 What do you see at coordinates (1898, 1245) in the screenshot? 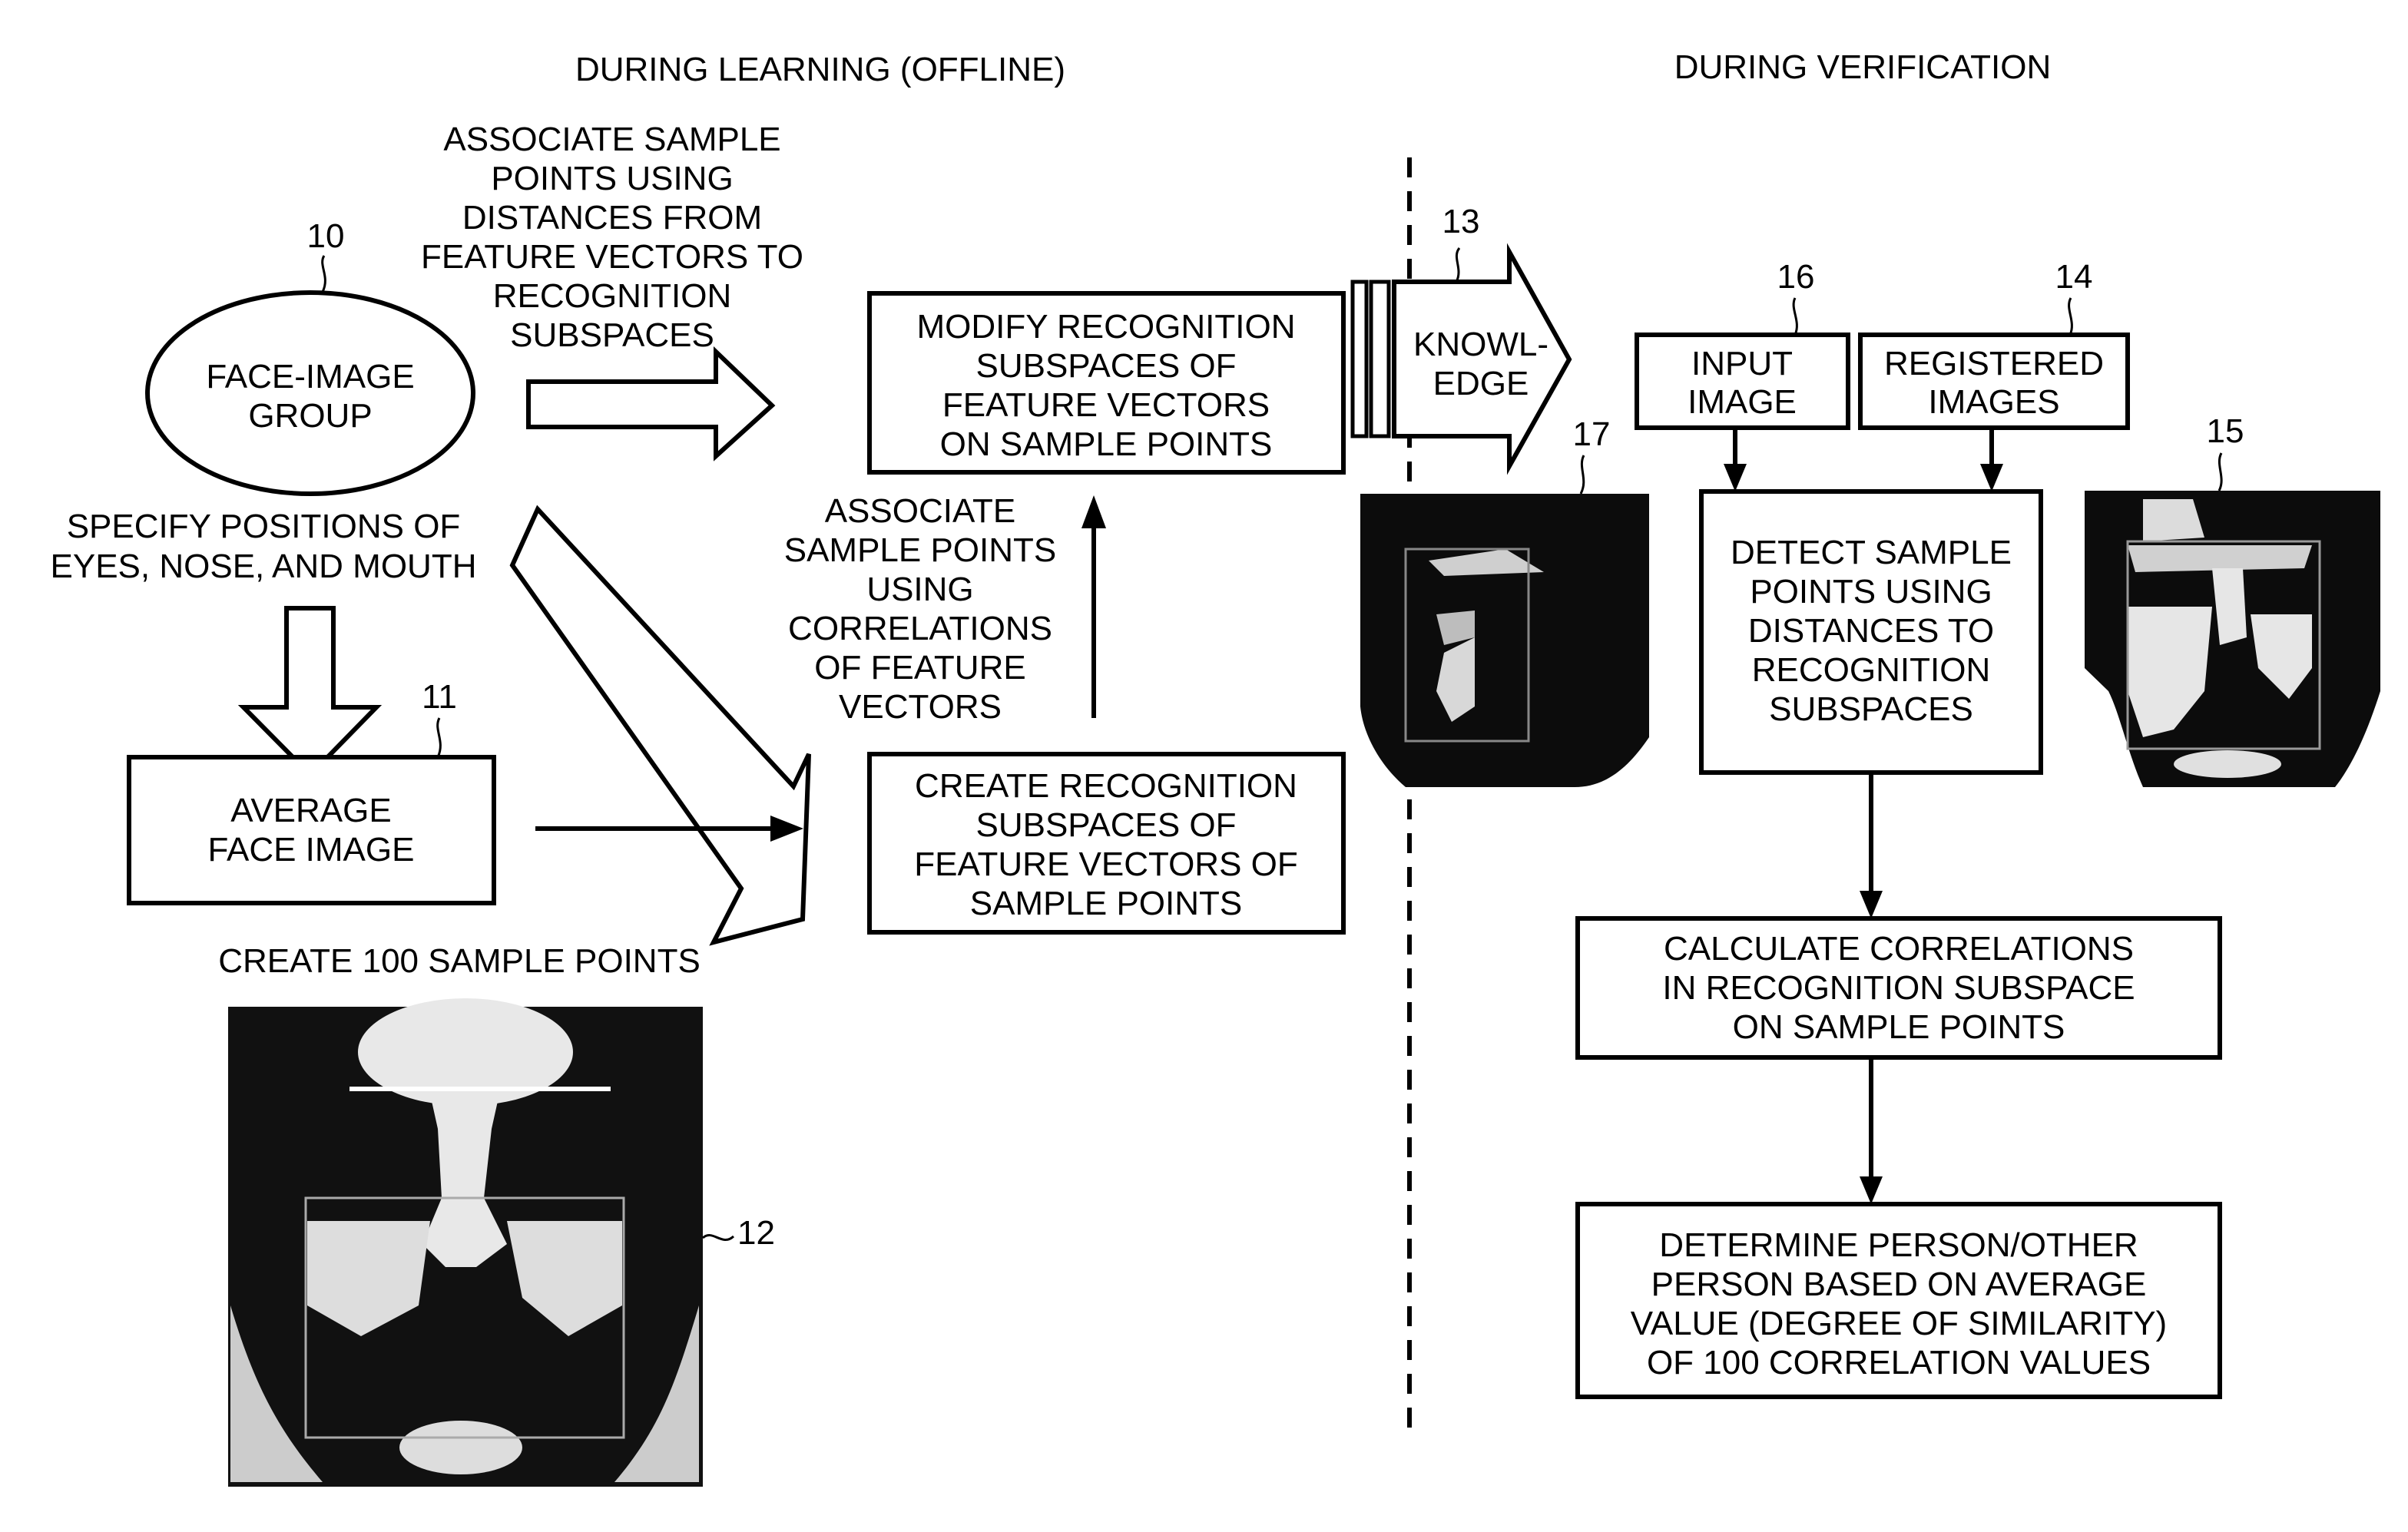
I see `determine-line-1: DETERMINE PERSON/OTHER` at bounding box center [1898, 1245].